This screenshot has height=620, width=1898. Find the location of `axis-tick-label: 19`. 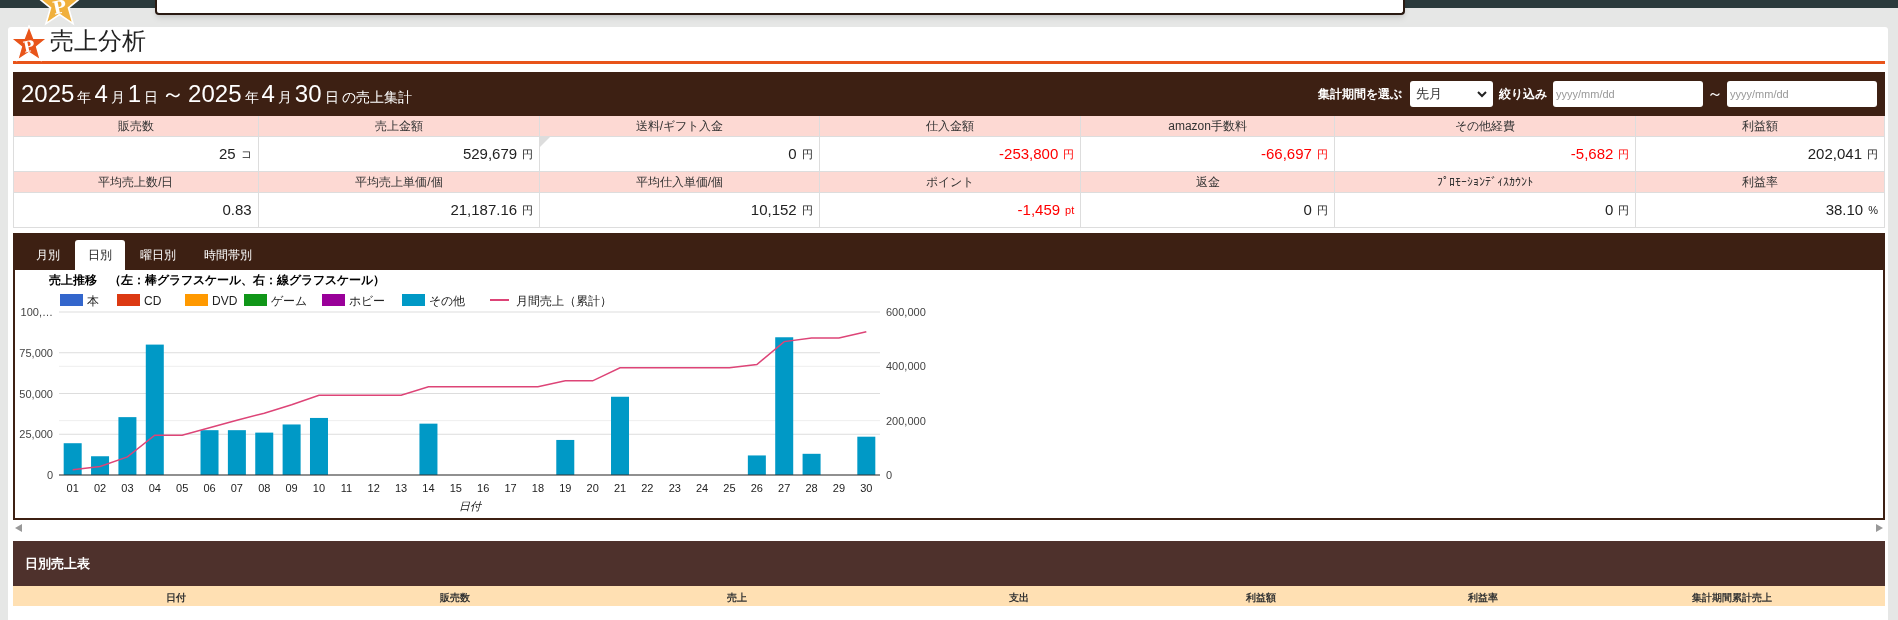

axis-tick-label: 19 is located at coordinates (565, 488).